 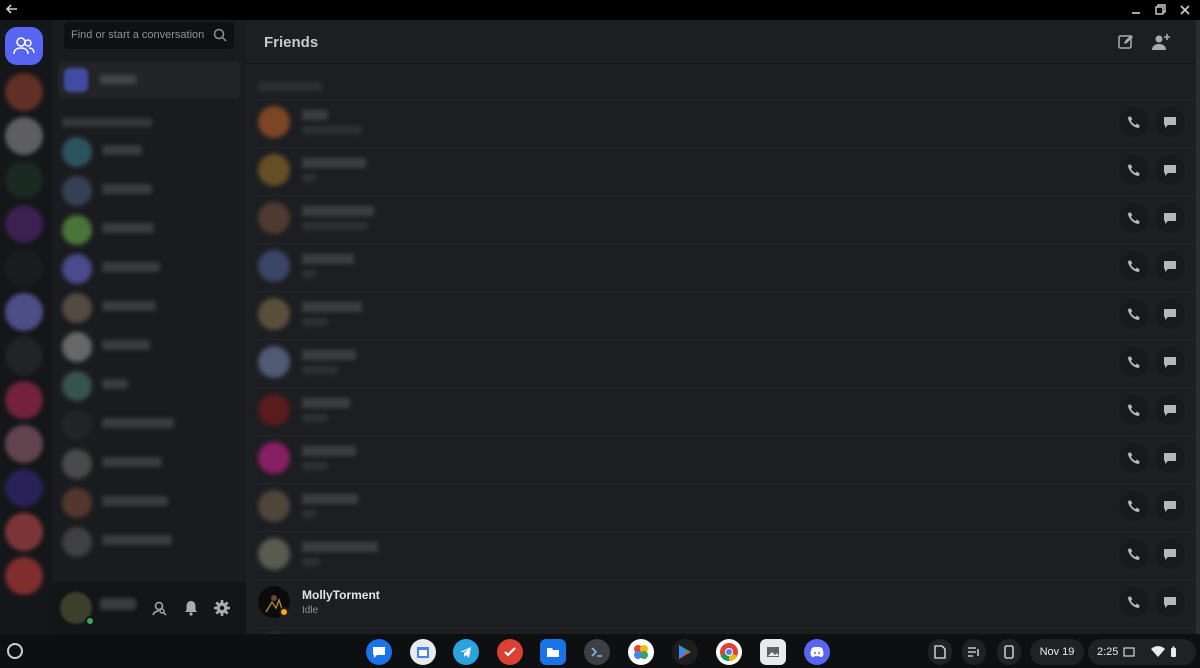 What do you see at coordinates (149, 608) in the screenshot?
I see `user-panel` at bounding box center [149, 608].